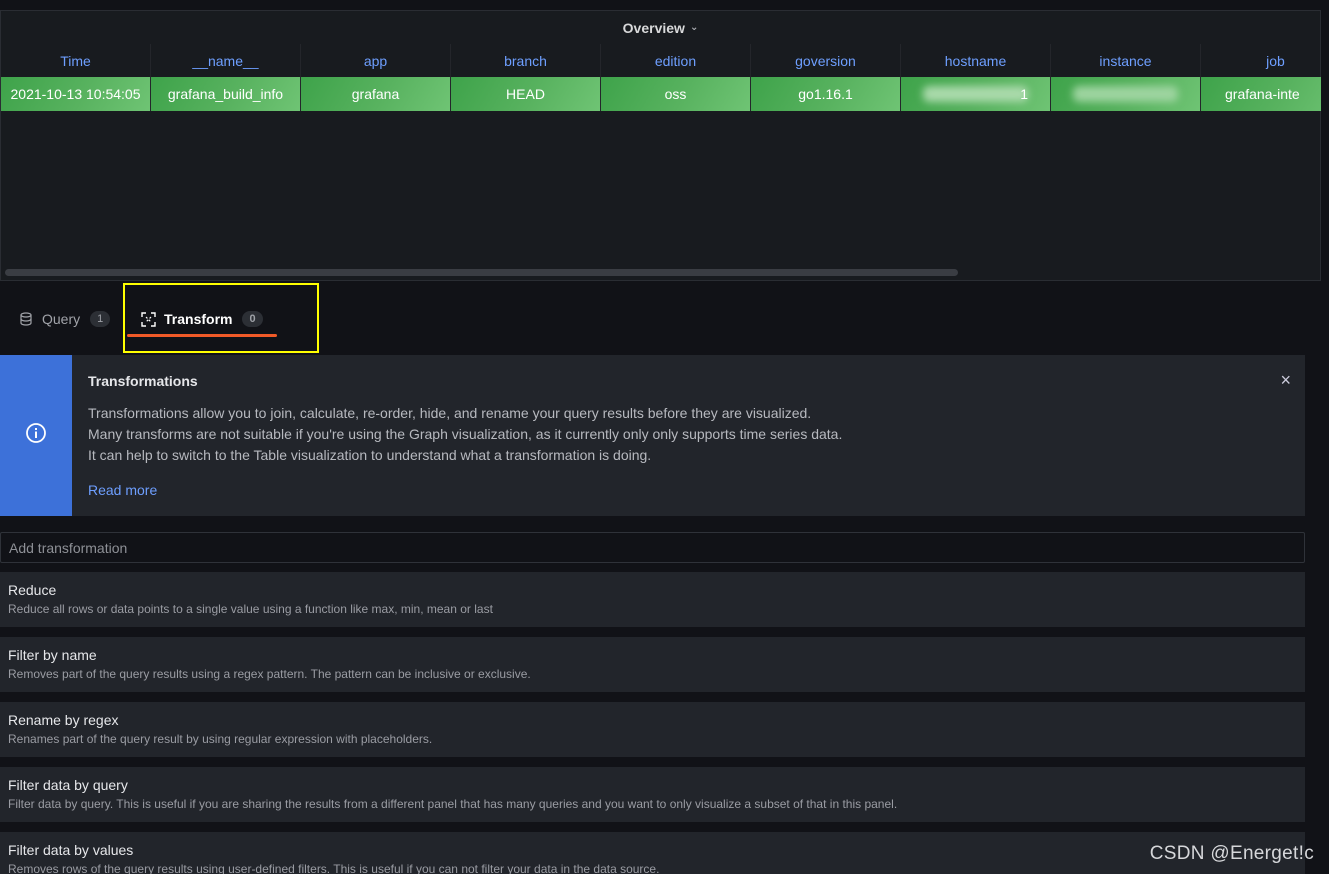 The width and height of the screenshot is (1329, 874). I want to click on transformation-title: Filter data by values, so click(71, 850).